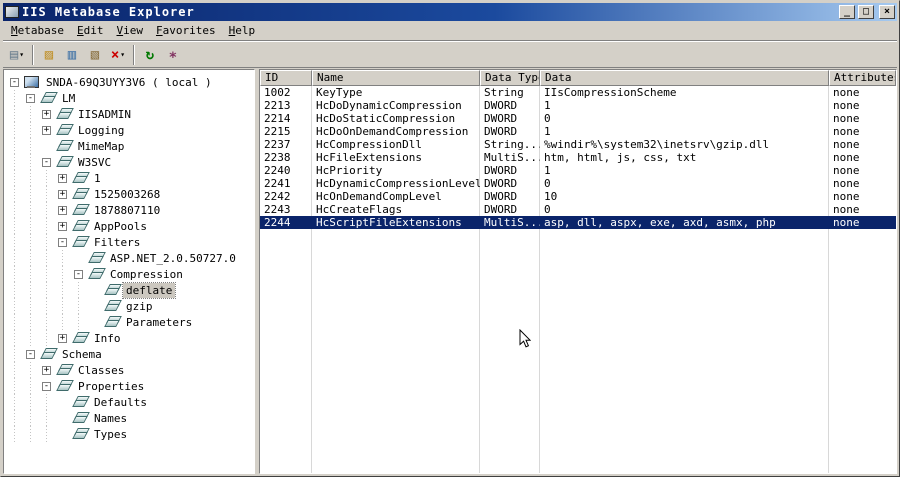 The height and width of the screenshot is (477, 900). Describe the element at coordinates (286, 78) in the screenshot. I see `column-header-id: ID` at that location.